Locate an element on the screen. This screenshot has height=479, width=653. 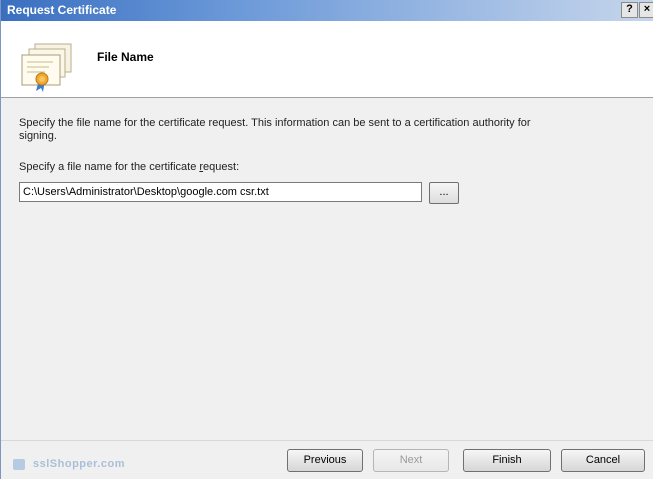
finish-button: Finish is located at coordinates (507, 460).